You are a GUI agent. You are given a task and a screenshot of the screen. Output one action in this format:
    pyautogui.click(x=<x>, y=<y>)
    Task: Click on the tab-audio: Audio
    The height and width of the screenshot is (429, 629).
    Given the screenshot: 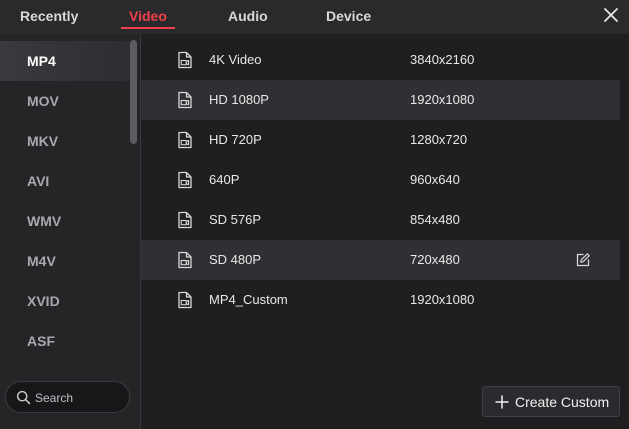 What is the action you would take?
    pyautogui.click(x=248, y=16)
    